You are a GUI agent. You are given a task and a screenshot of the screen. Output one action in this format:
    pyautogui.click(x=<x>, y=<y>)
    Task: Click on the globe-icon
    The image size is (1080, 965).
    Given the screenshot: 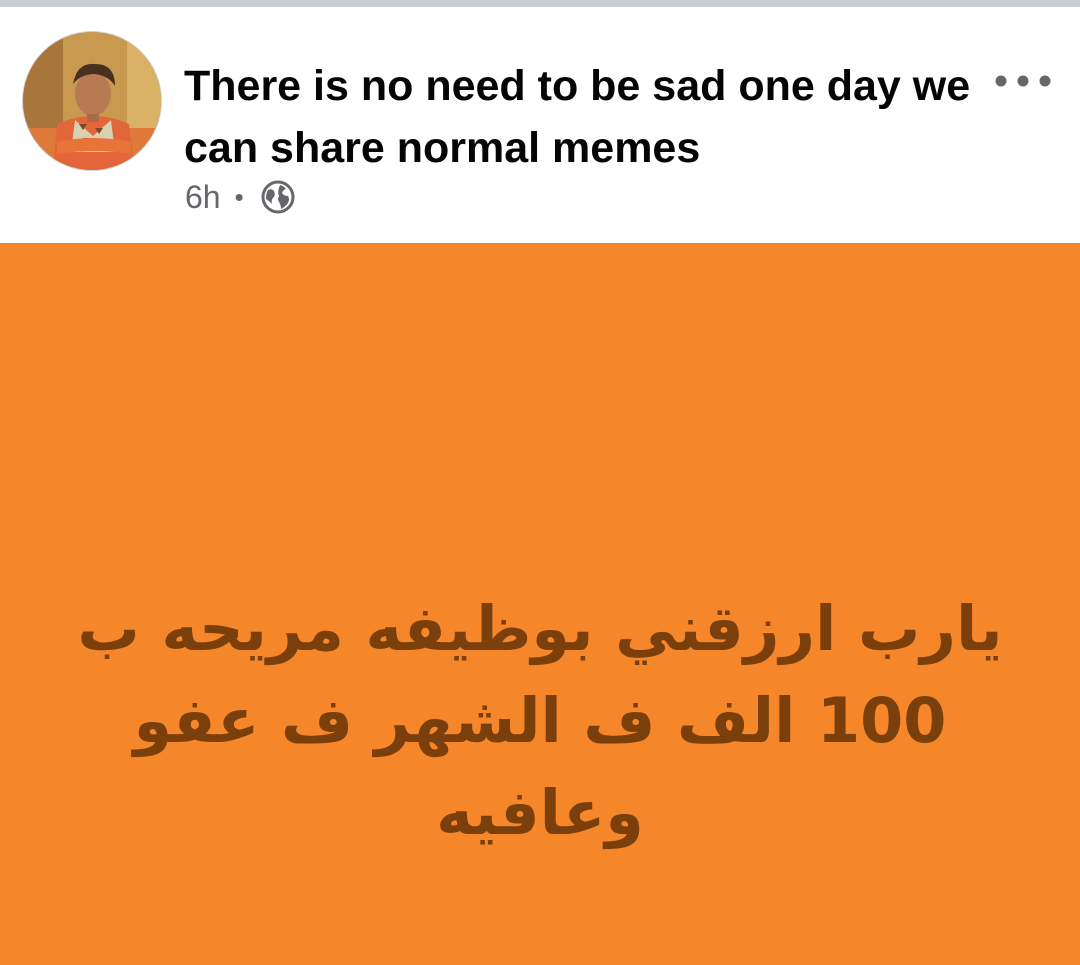 What is the action you would take?
    pyautogui.click(x=278, y=197)
    